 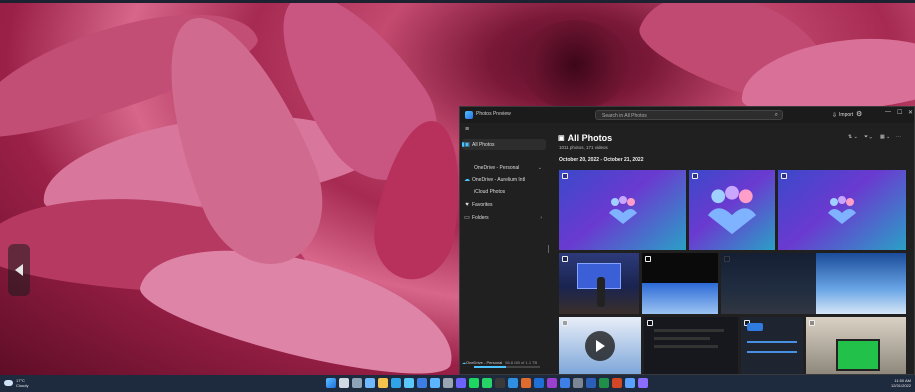 I want to click on app-title: Photos Preview, so click(x=493, y=114).